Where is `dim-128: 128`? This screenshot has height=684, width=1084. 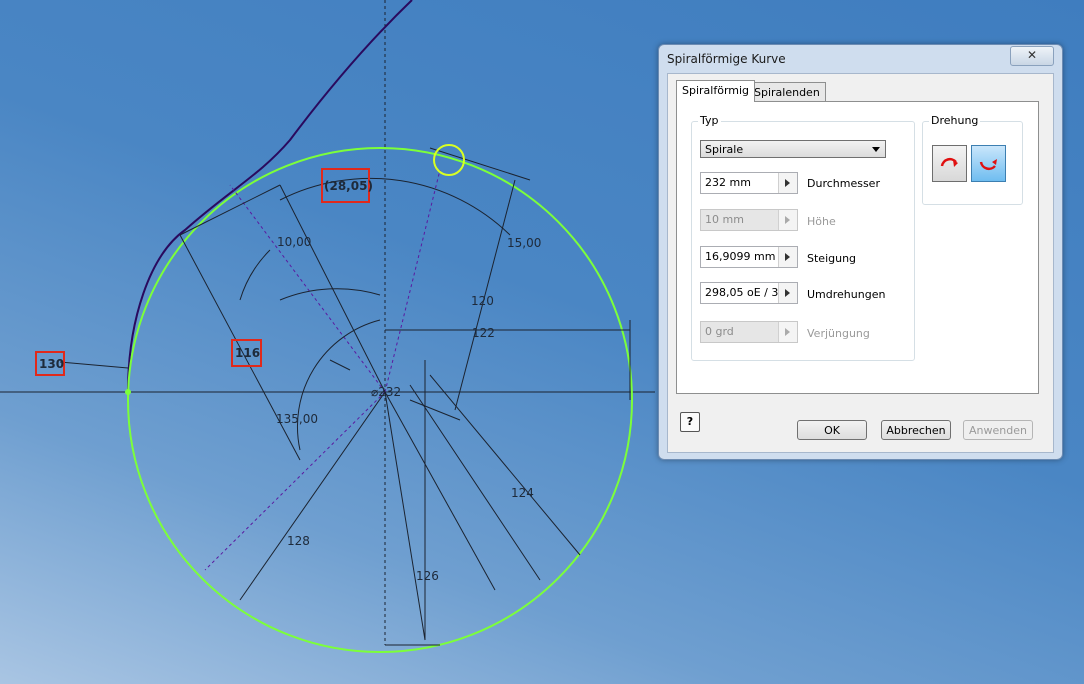
dim-128: 128 is located at coordinates (298, 541).